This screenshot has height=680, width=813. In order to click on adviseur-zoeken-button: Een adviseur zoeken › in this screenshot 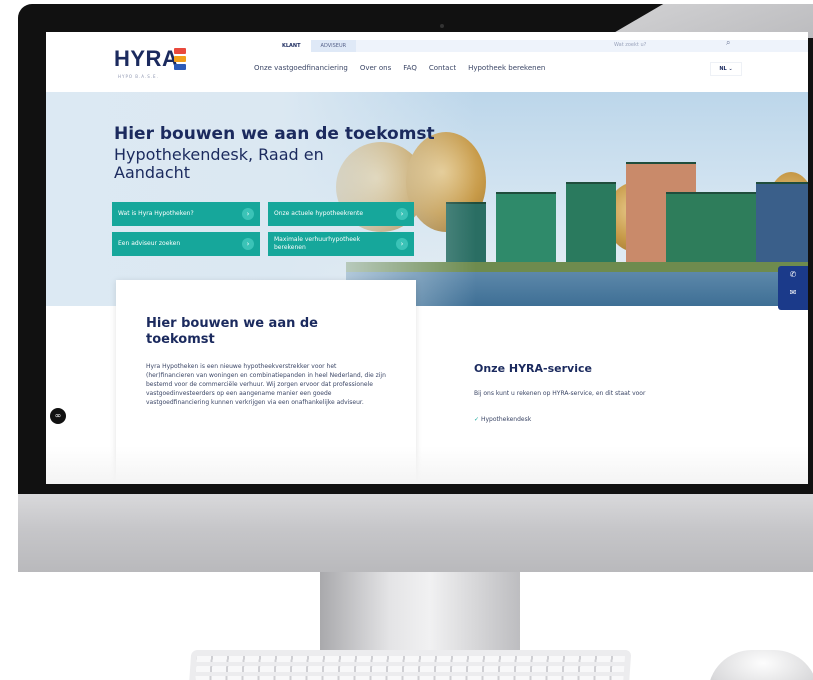, I will do `click(186, 244)`.